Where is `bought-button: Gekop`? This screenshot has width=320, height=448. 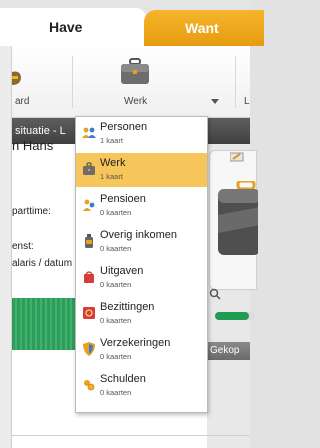
bought-button: Gekop is located at coordinates (228, 351).